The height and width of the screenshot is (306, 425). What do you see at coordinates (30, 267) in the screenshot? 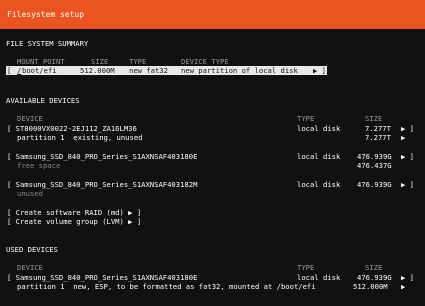
I see `used-column-device: DEVICE` at bounding box center [30, 267].